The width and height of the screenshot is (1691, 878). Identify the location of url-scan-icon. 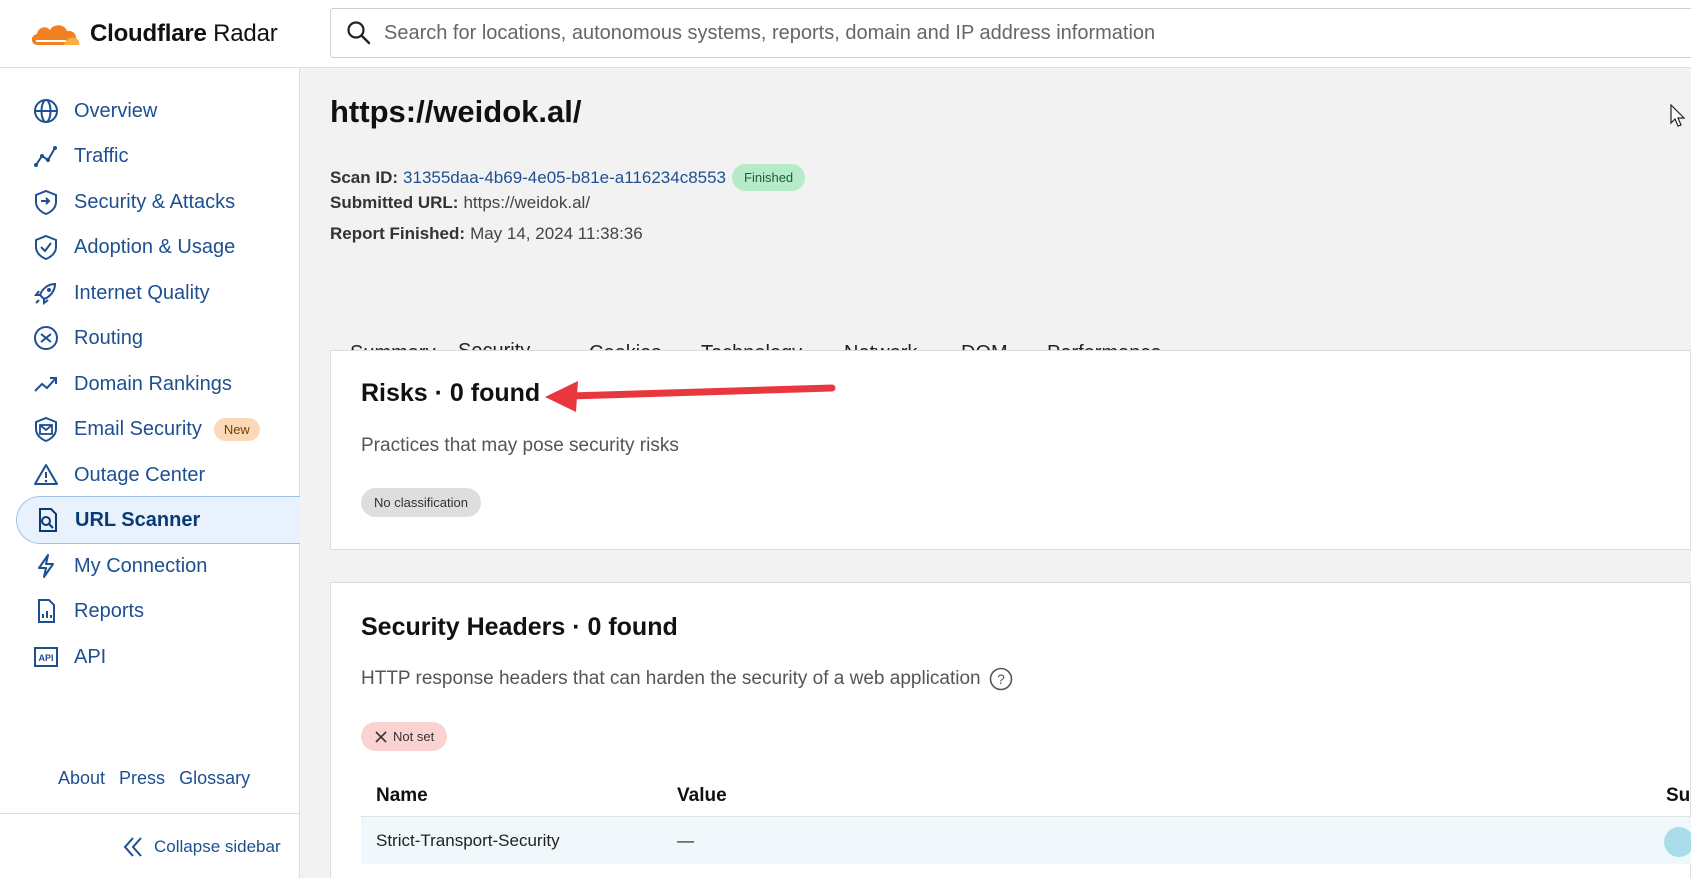
(47, 520).